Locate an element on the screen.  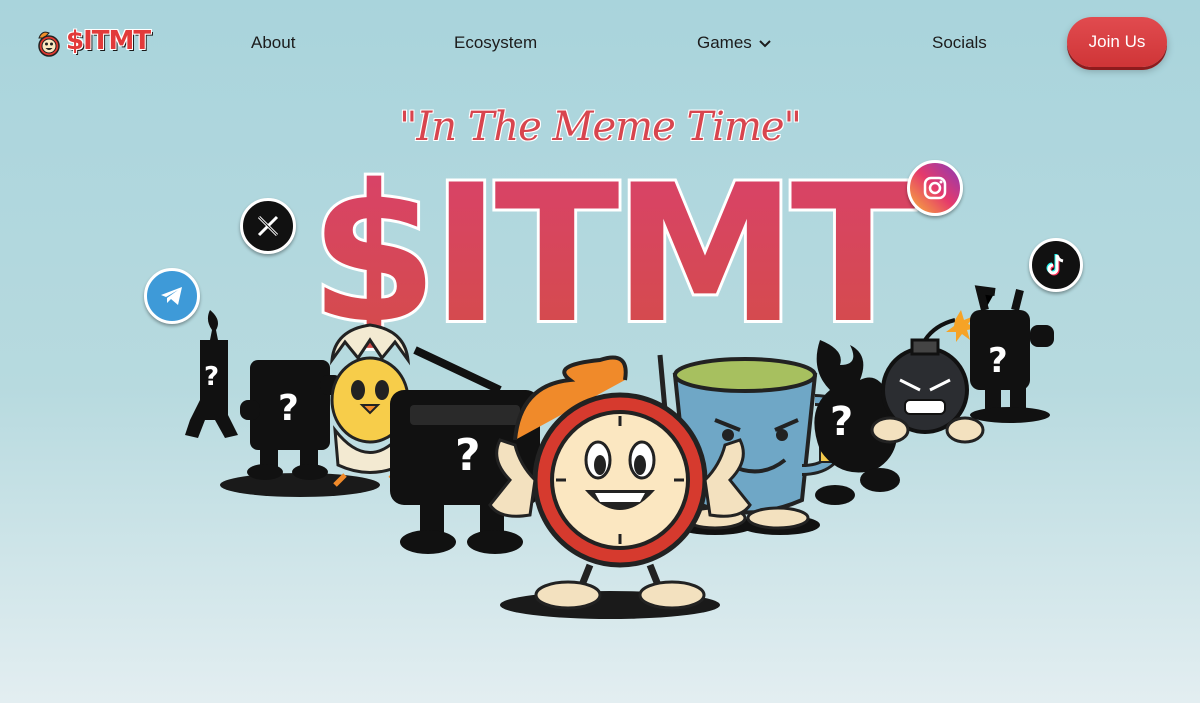
mystery-box-silhouette: ? is located at coordinates (291, 420).